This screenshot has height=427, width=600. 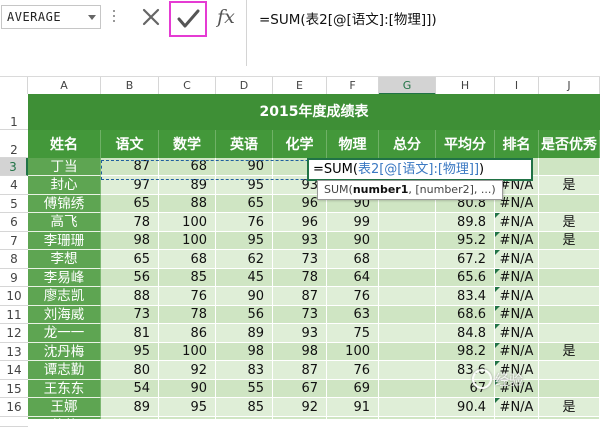 What do you see at coordinates (14, 296) in the screenshot?
I see `row-header: 10` at bounding box center [14, 296].